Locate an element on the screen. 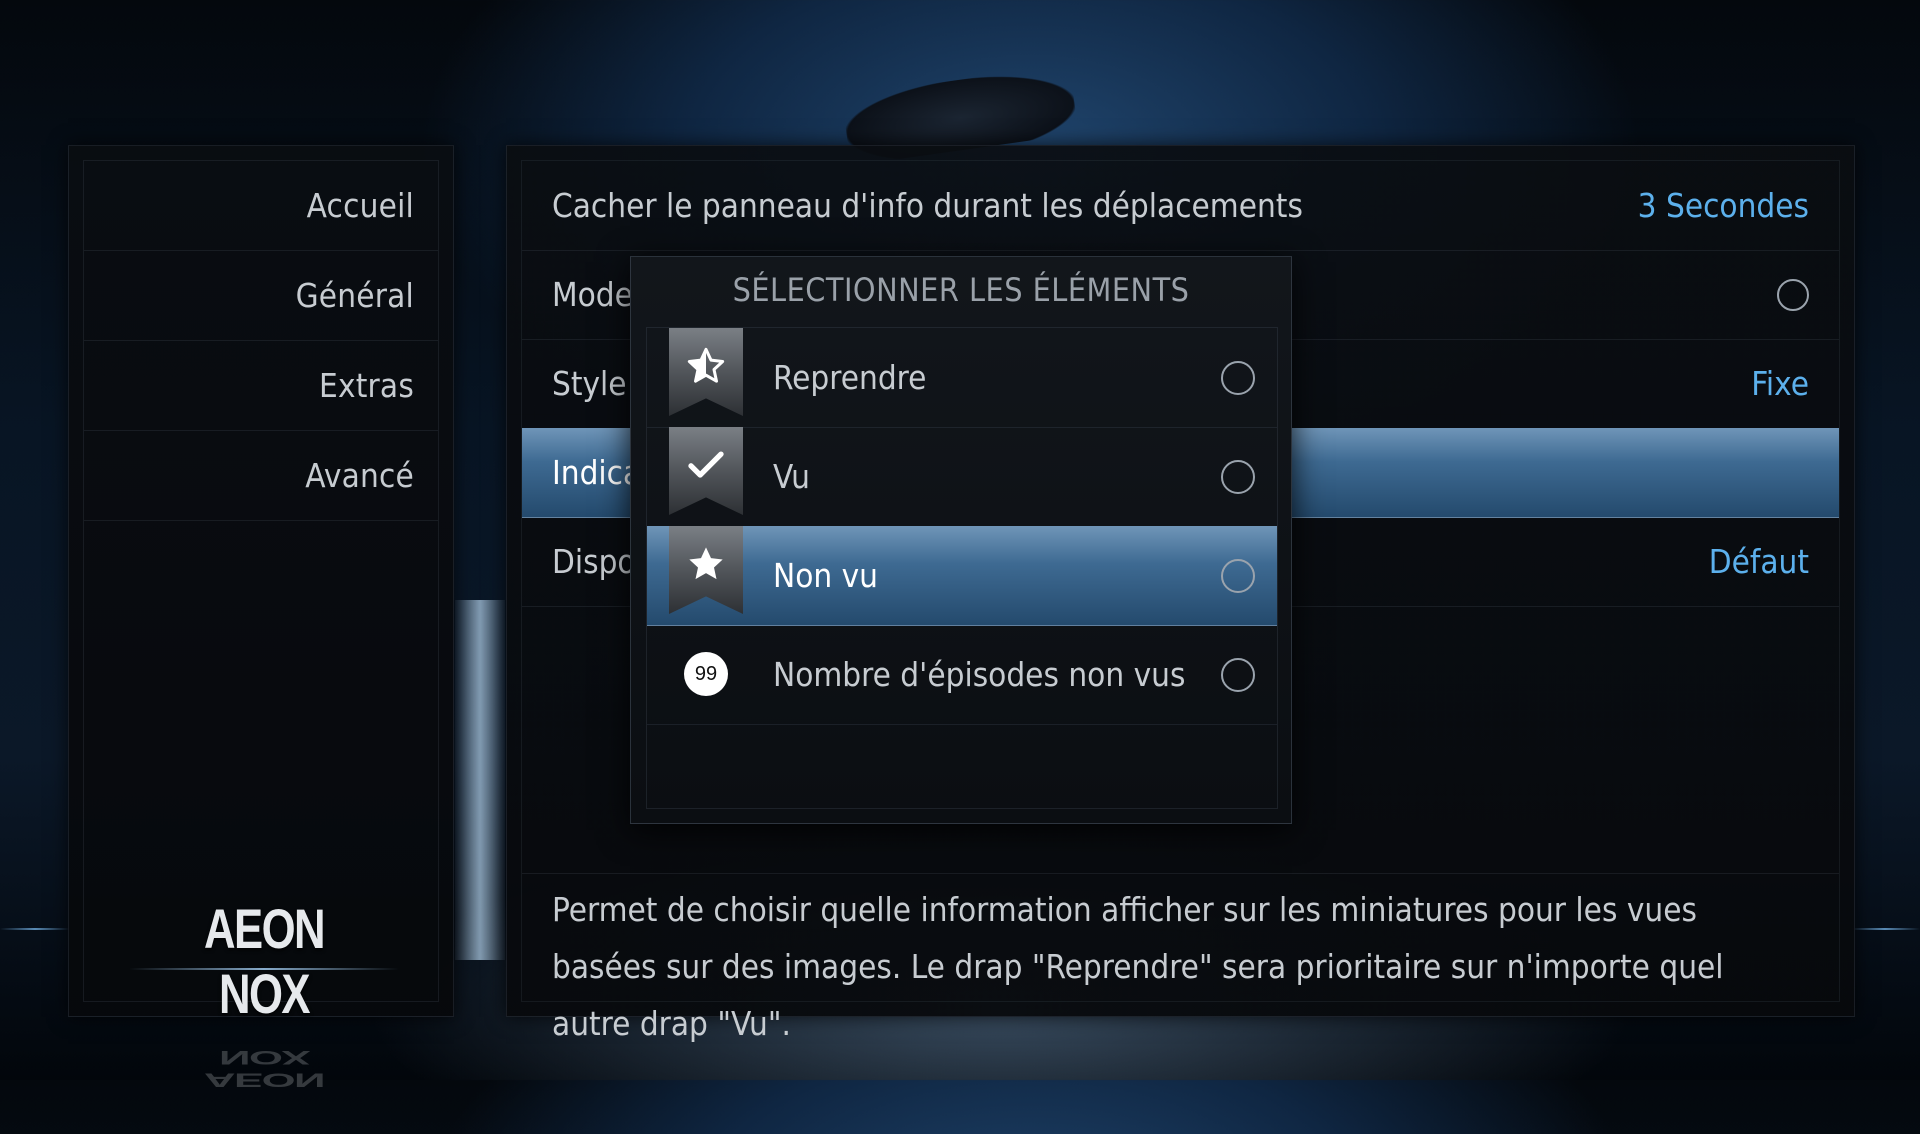 The height and width of the screenshot is (1134, 1920). dialog-item-label: Nombre d'épisodes non vus is located at coordinates (979, 674).